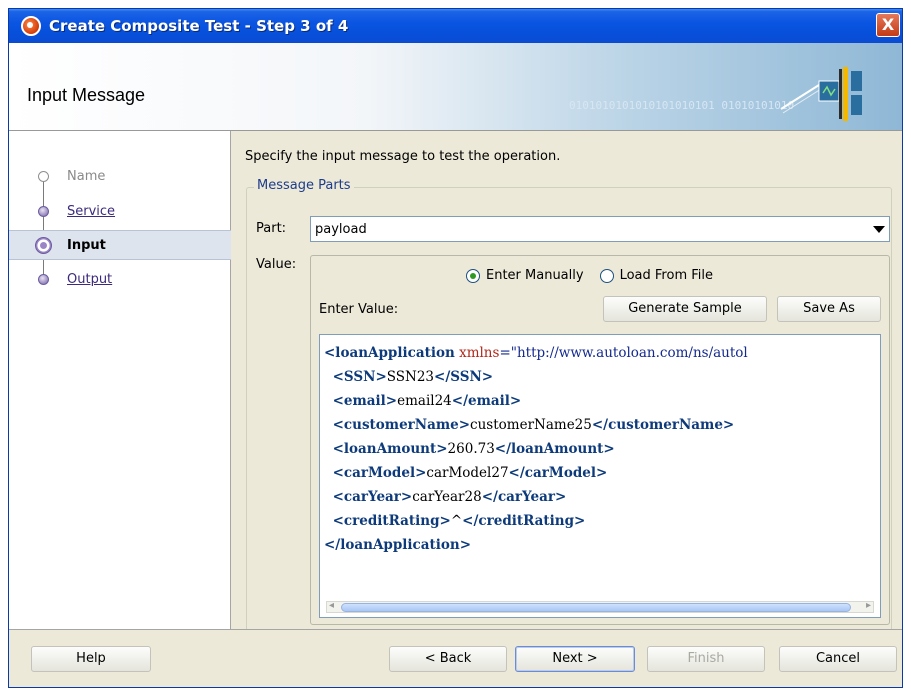 The height and width of the screenshot is (694, 911). I want to click on cancel-button-label: Cancel, so click(838, 658).